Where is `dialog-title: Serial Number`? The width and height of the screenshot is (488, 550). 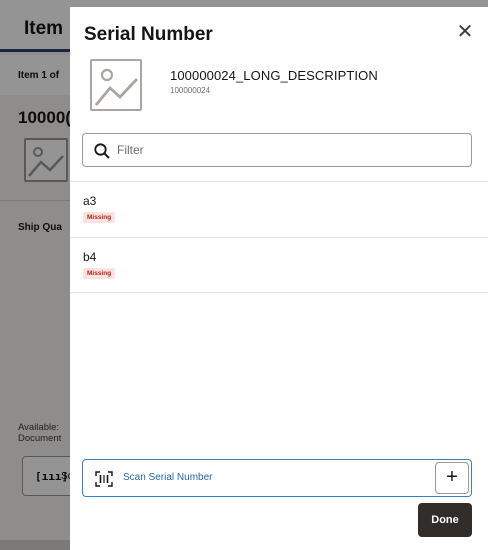 dialog-title: Serial Number is located at coordinates (148, 34).